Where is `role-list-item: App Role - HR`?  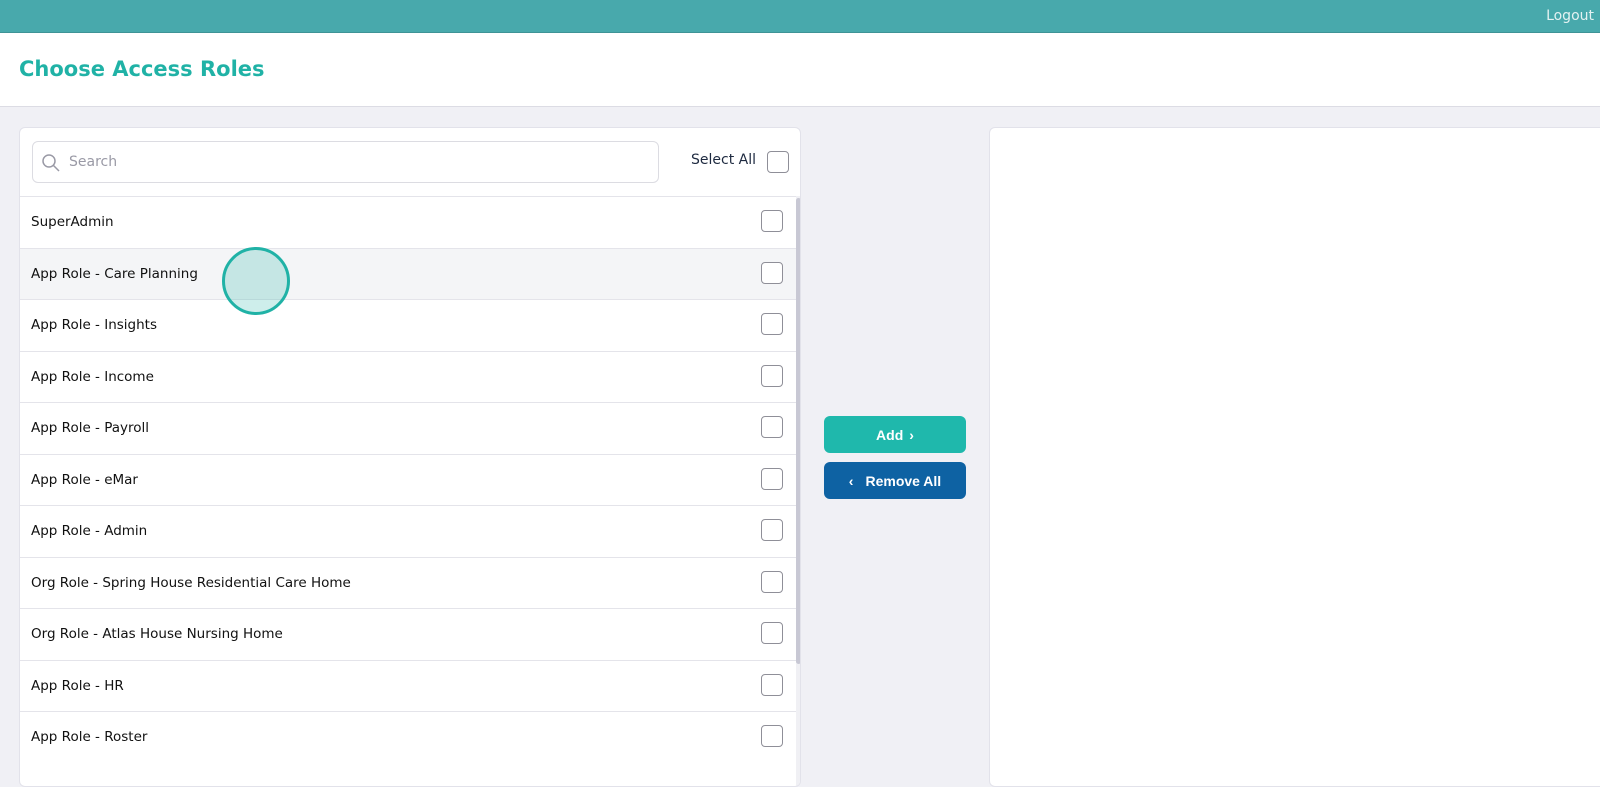 role-list-item: App Role - HR is located at coordinates (408, 685).